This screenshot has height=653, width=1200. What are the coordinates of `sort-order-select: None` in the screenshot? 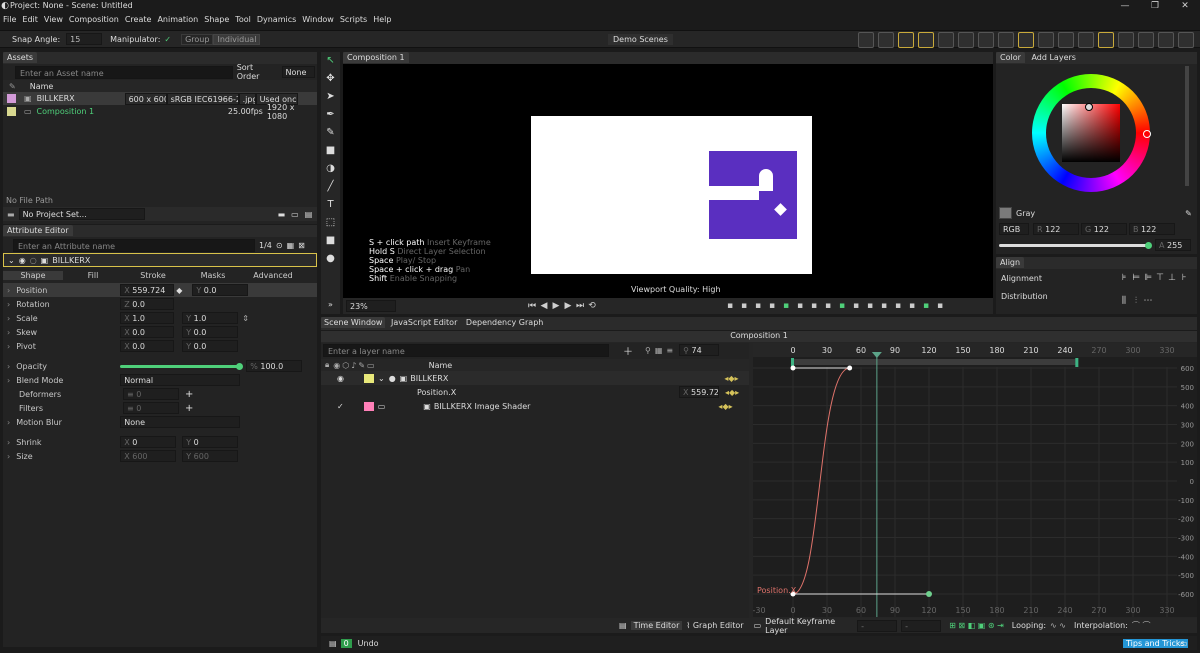 It's located at (298, 72).